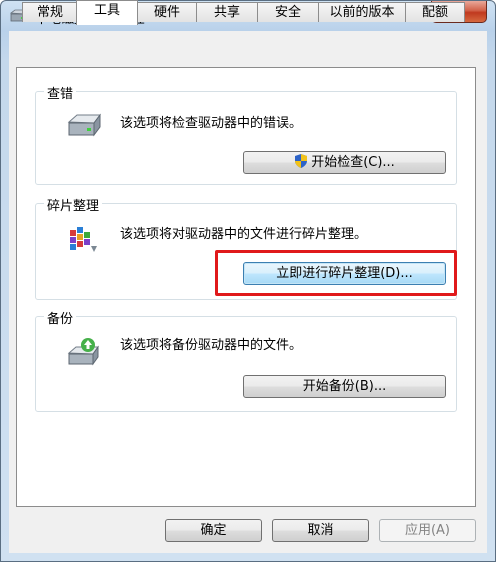 The width and height of the screenshot is (496, 562). What do you see at coordinates (336, 273) in the screenshot?
I see `highlight-box` at bounding box center [336, 273].